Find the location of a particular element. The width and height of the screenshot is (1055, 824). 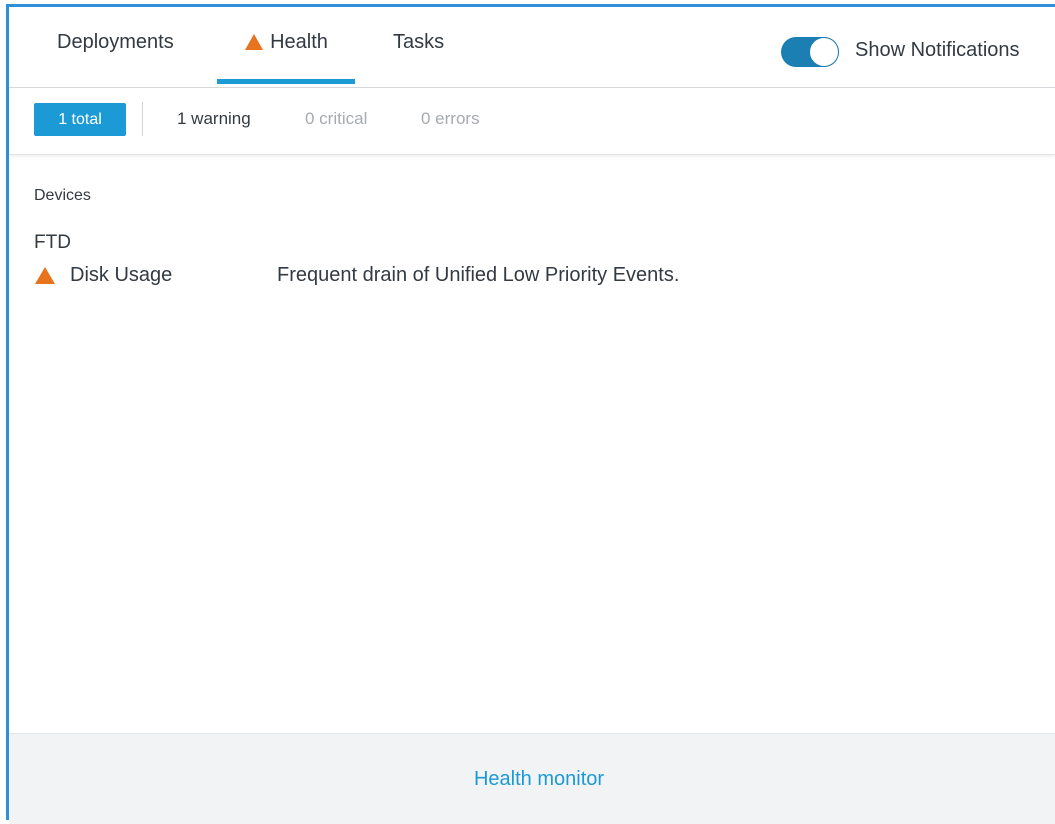

device-name: FTD is located at coordinates (52, 242).